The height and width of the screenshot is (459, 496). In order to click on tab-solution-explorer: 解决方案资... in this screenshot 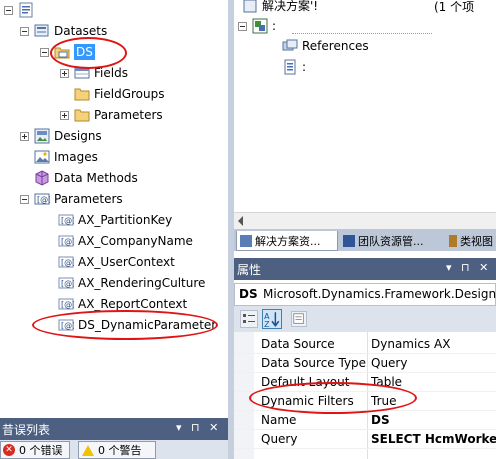, I will do `click(287, 241)`.